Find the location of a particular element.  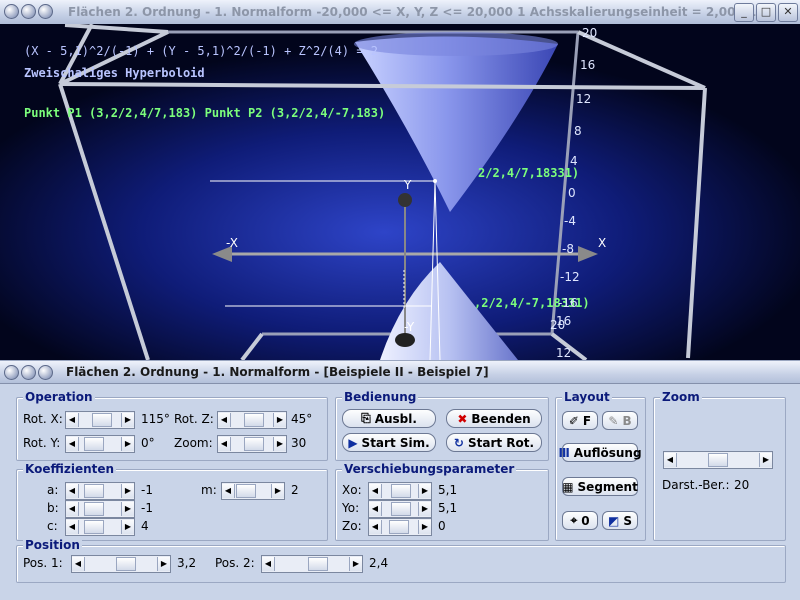

s-button-label: S is located at coordinates (627, 520).